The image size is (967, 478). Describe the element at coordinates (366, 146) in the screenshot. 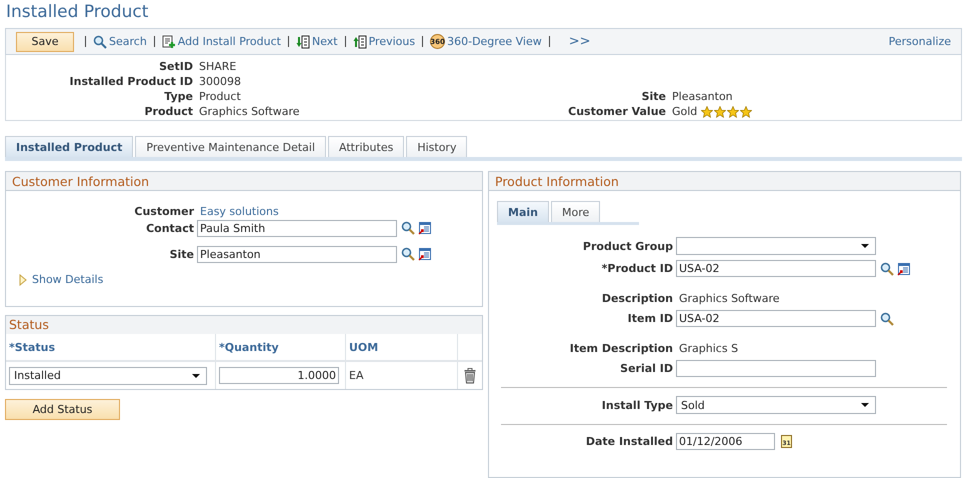

I see `tab: Attributes` at that location.